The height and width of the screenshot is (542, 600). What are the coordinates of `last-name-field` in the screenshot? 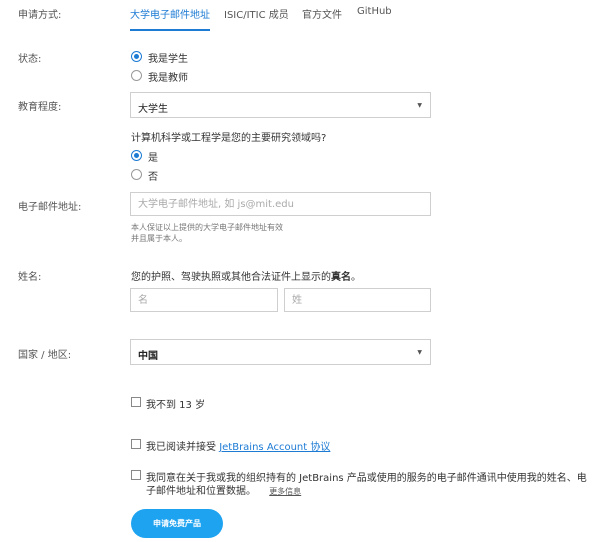 It's located at (357, 300).